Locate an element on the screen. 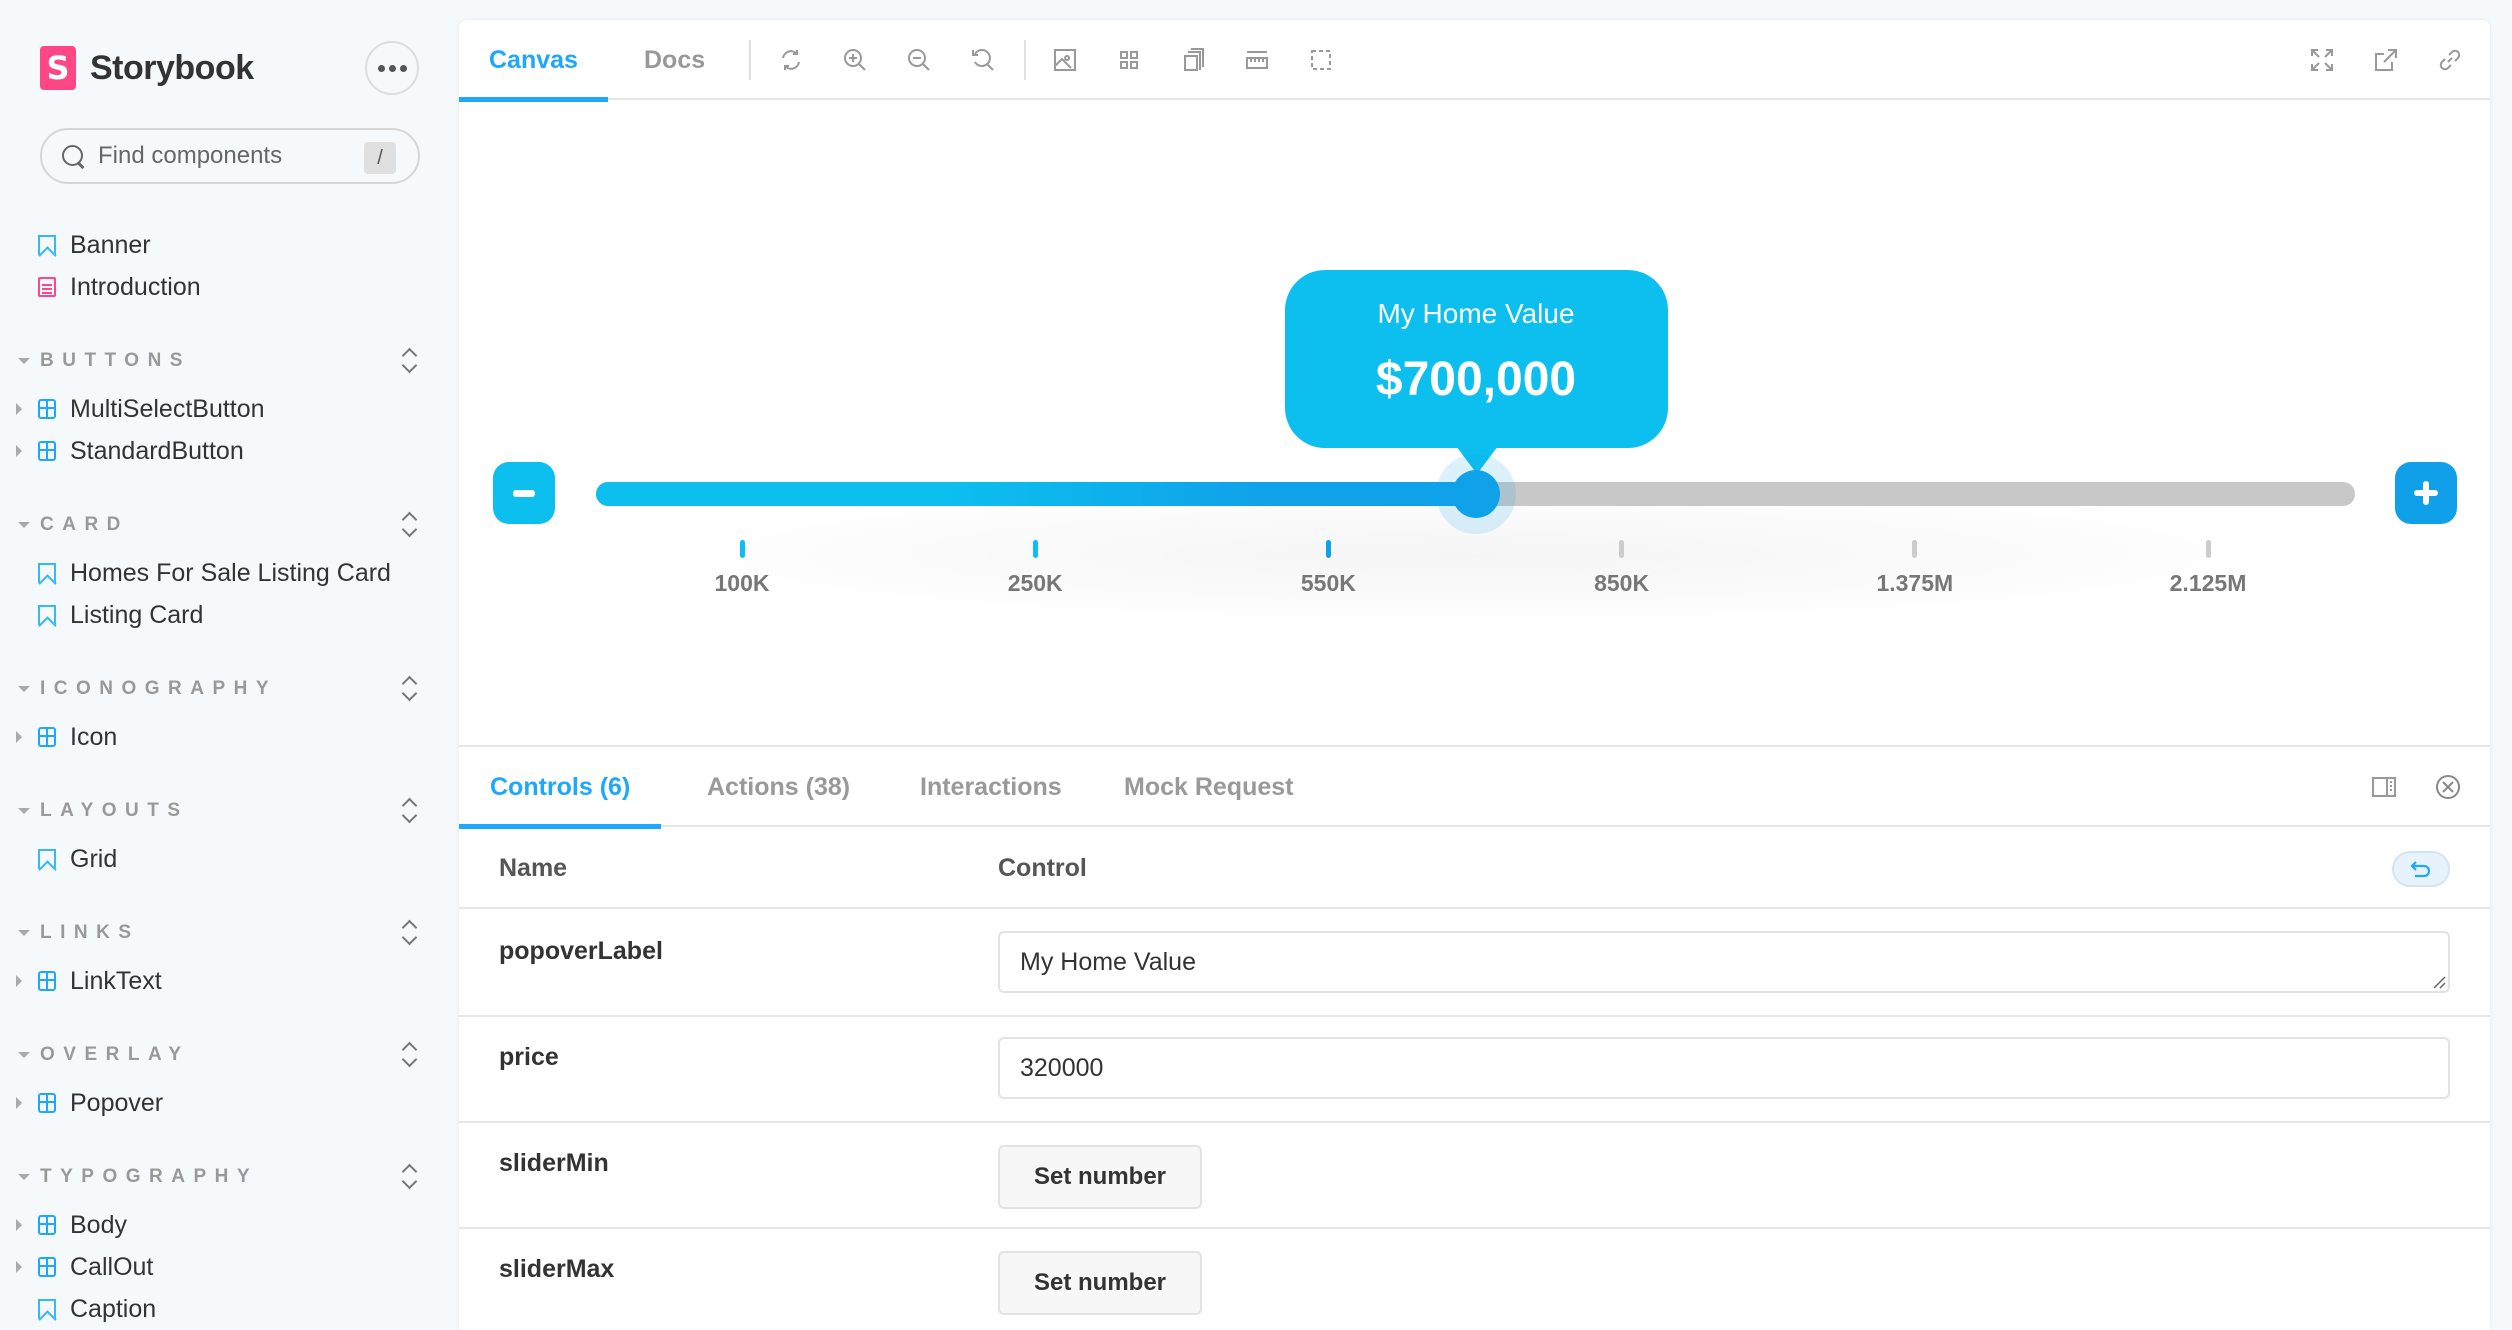 The height and width of the screenshot is (1330, 2512). close-panel-icon is located at coordinates (2448, 787).